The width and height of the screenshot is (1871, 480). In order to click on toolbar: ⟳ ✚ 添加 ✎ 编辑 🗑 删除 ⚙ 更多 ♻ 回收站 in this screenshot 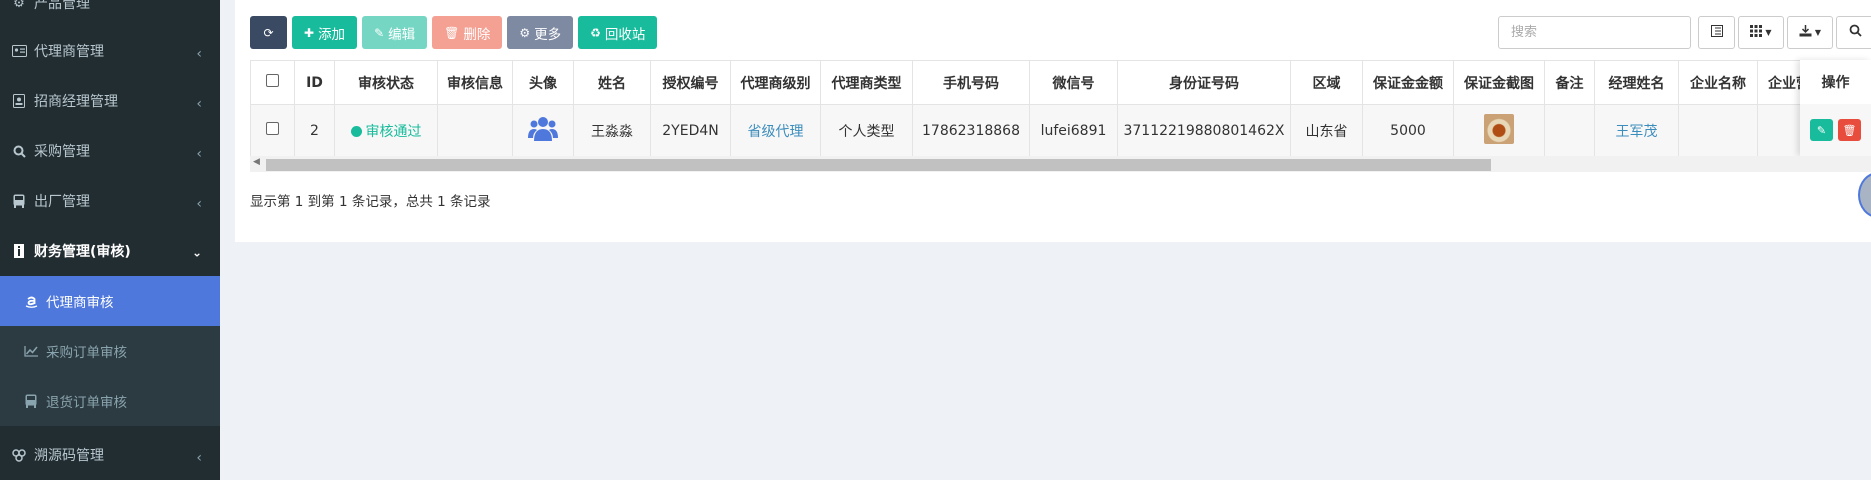, I will do `click(454, 32)`.